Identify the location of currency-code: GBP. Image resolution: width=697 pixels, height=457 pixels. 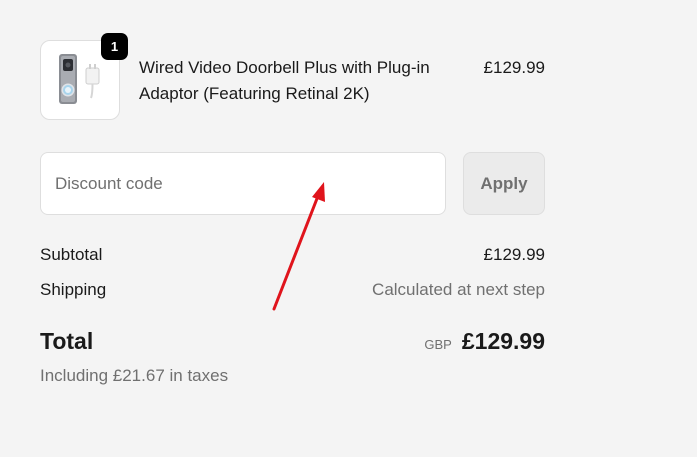
(438, 344).